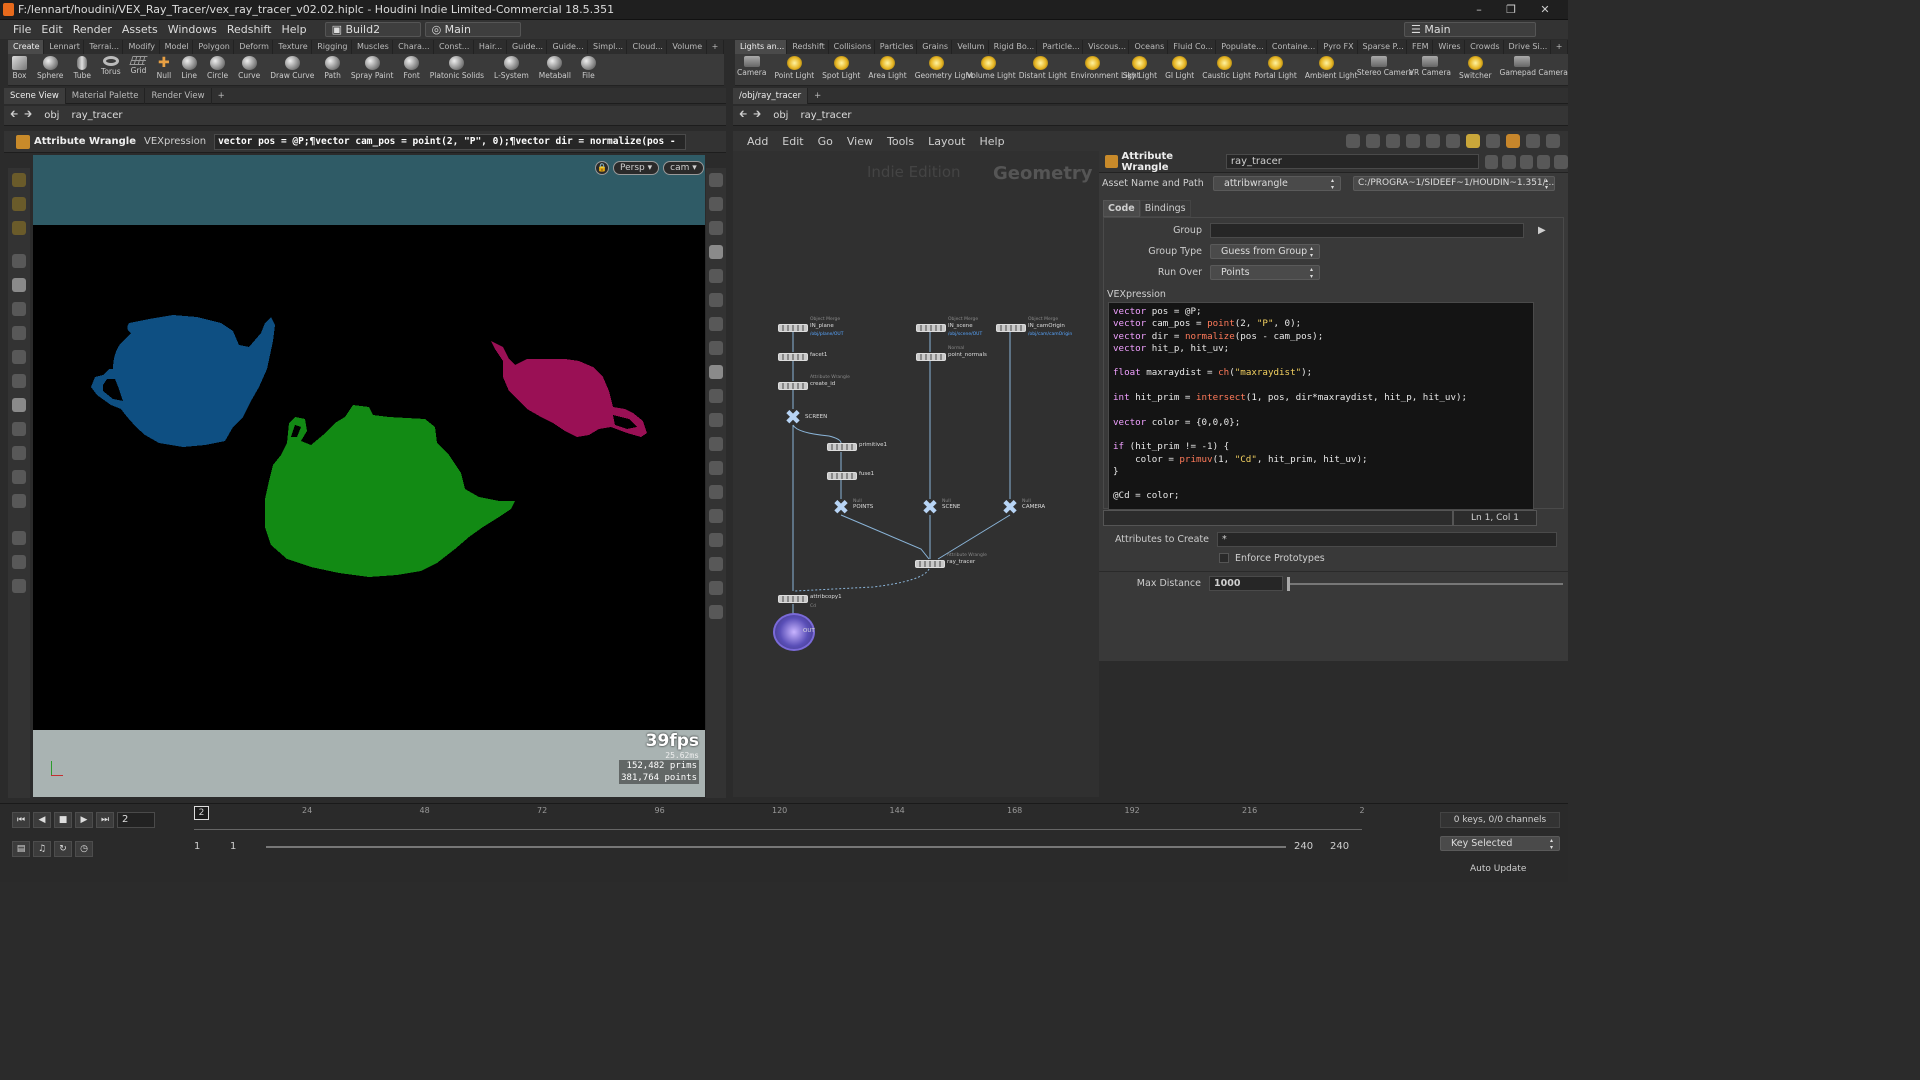 The image size is (1920, 1080). I want to click on h-icon, so click(1509, 161).